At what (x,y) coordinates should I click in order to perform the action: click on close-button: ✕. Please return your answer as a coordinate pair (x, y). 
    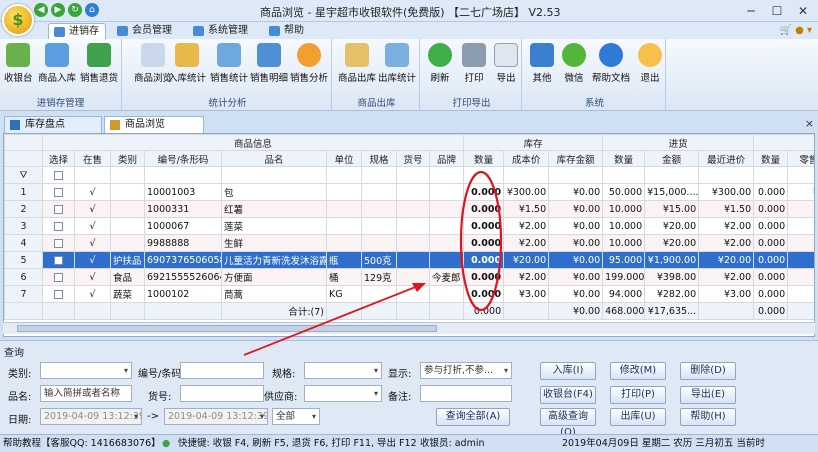
    Looking at the image, I should click on (803, 11).